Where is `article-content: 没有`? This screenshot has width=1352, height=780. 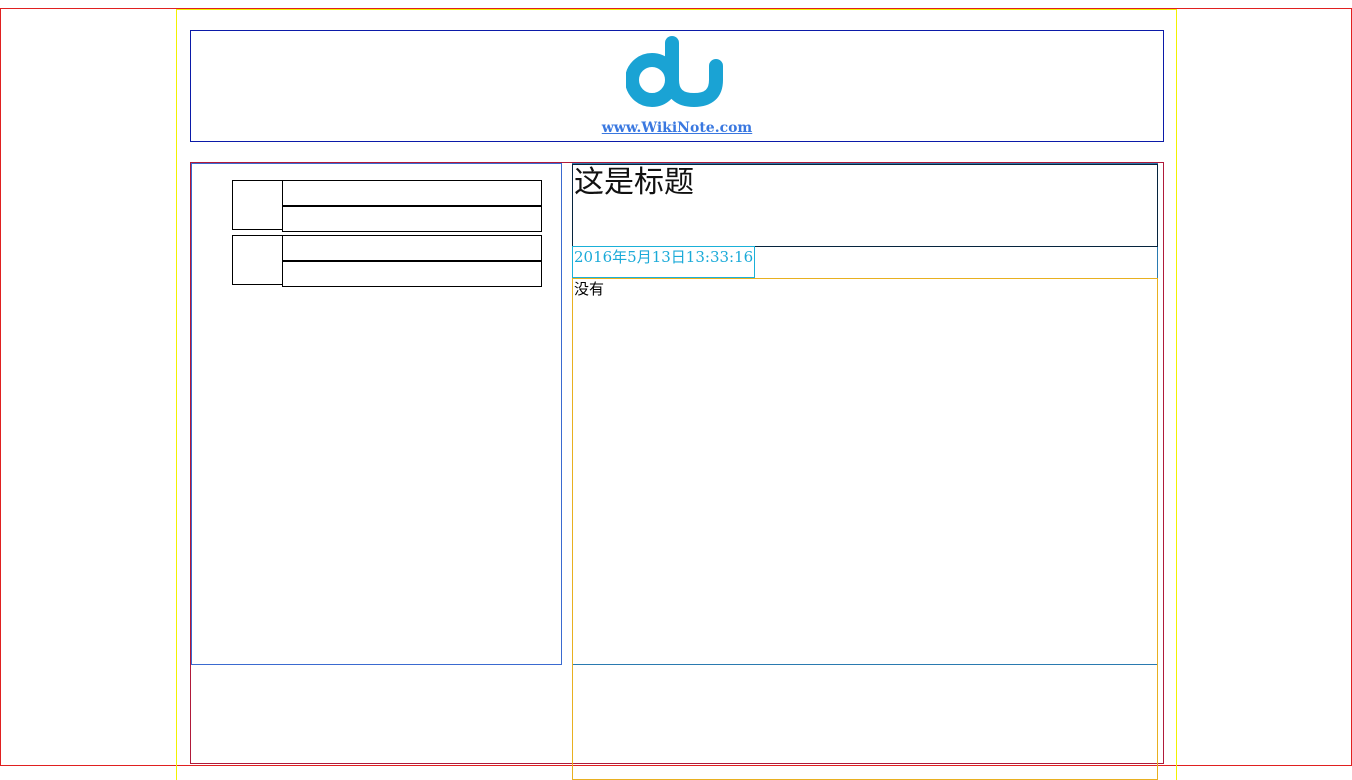
article-content: 没有 is located at coordinates (589, 289).